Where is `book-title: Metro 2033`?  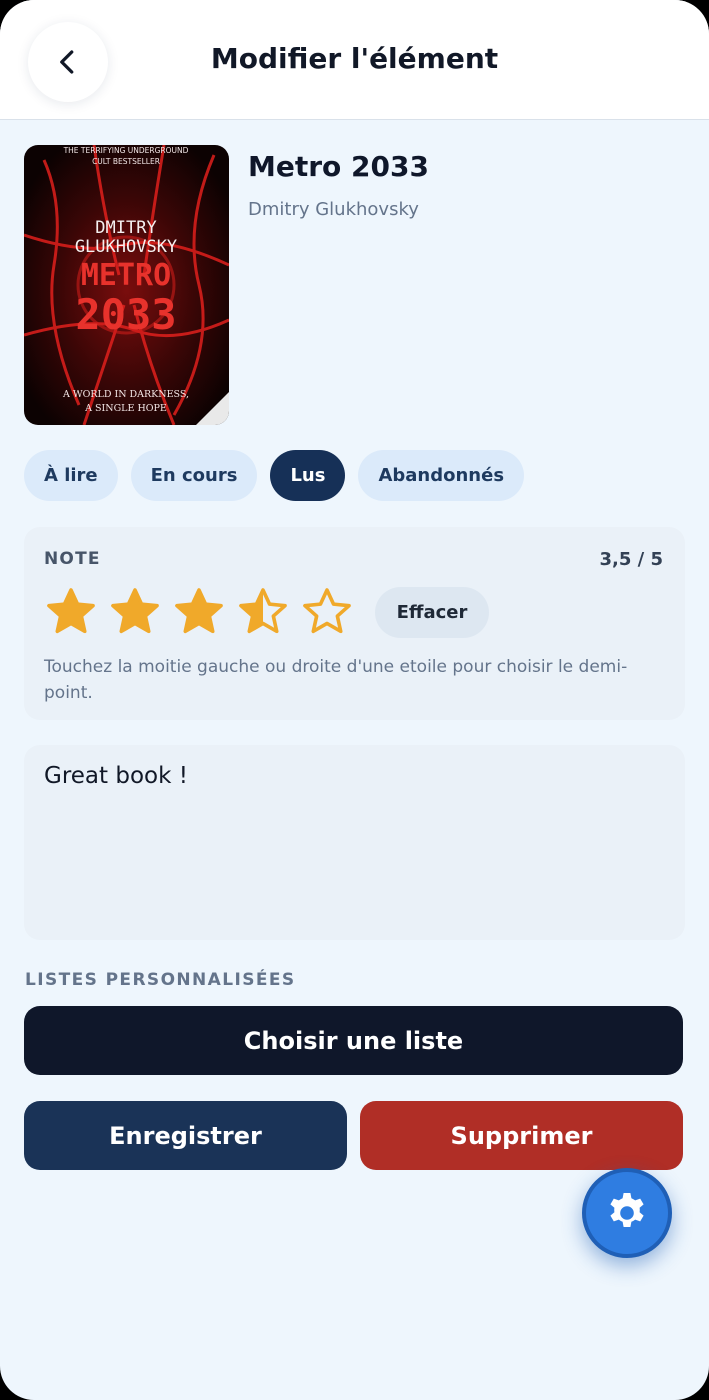 book-title: Metro 2033 is located at coordinates (338, 166).